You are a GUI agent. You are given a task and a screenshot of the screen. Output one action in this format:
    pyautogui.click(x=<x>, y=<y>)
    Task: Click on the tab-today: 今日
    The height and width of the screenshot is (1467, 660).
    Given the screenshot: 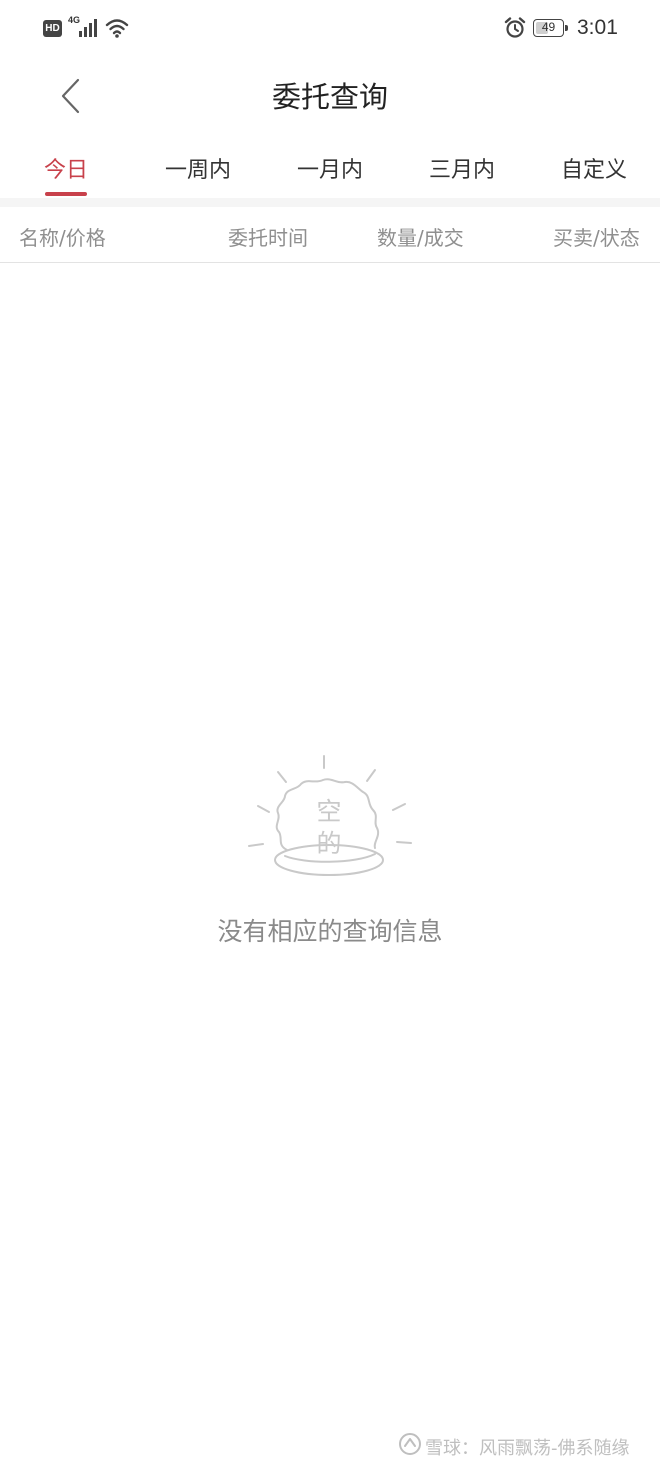 What is the action you would take?
    pyautogui.click(x=66, y=168)
    